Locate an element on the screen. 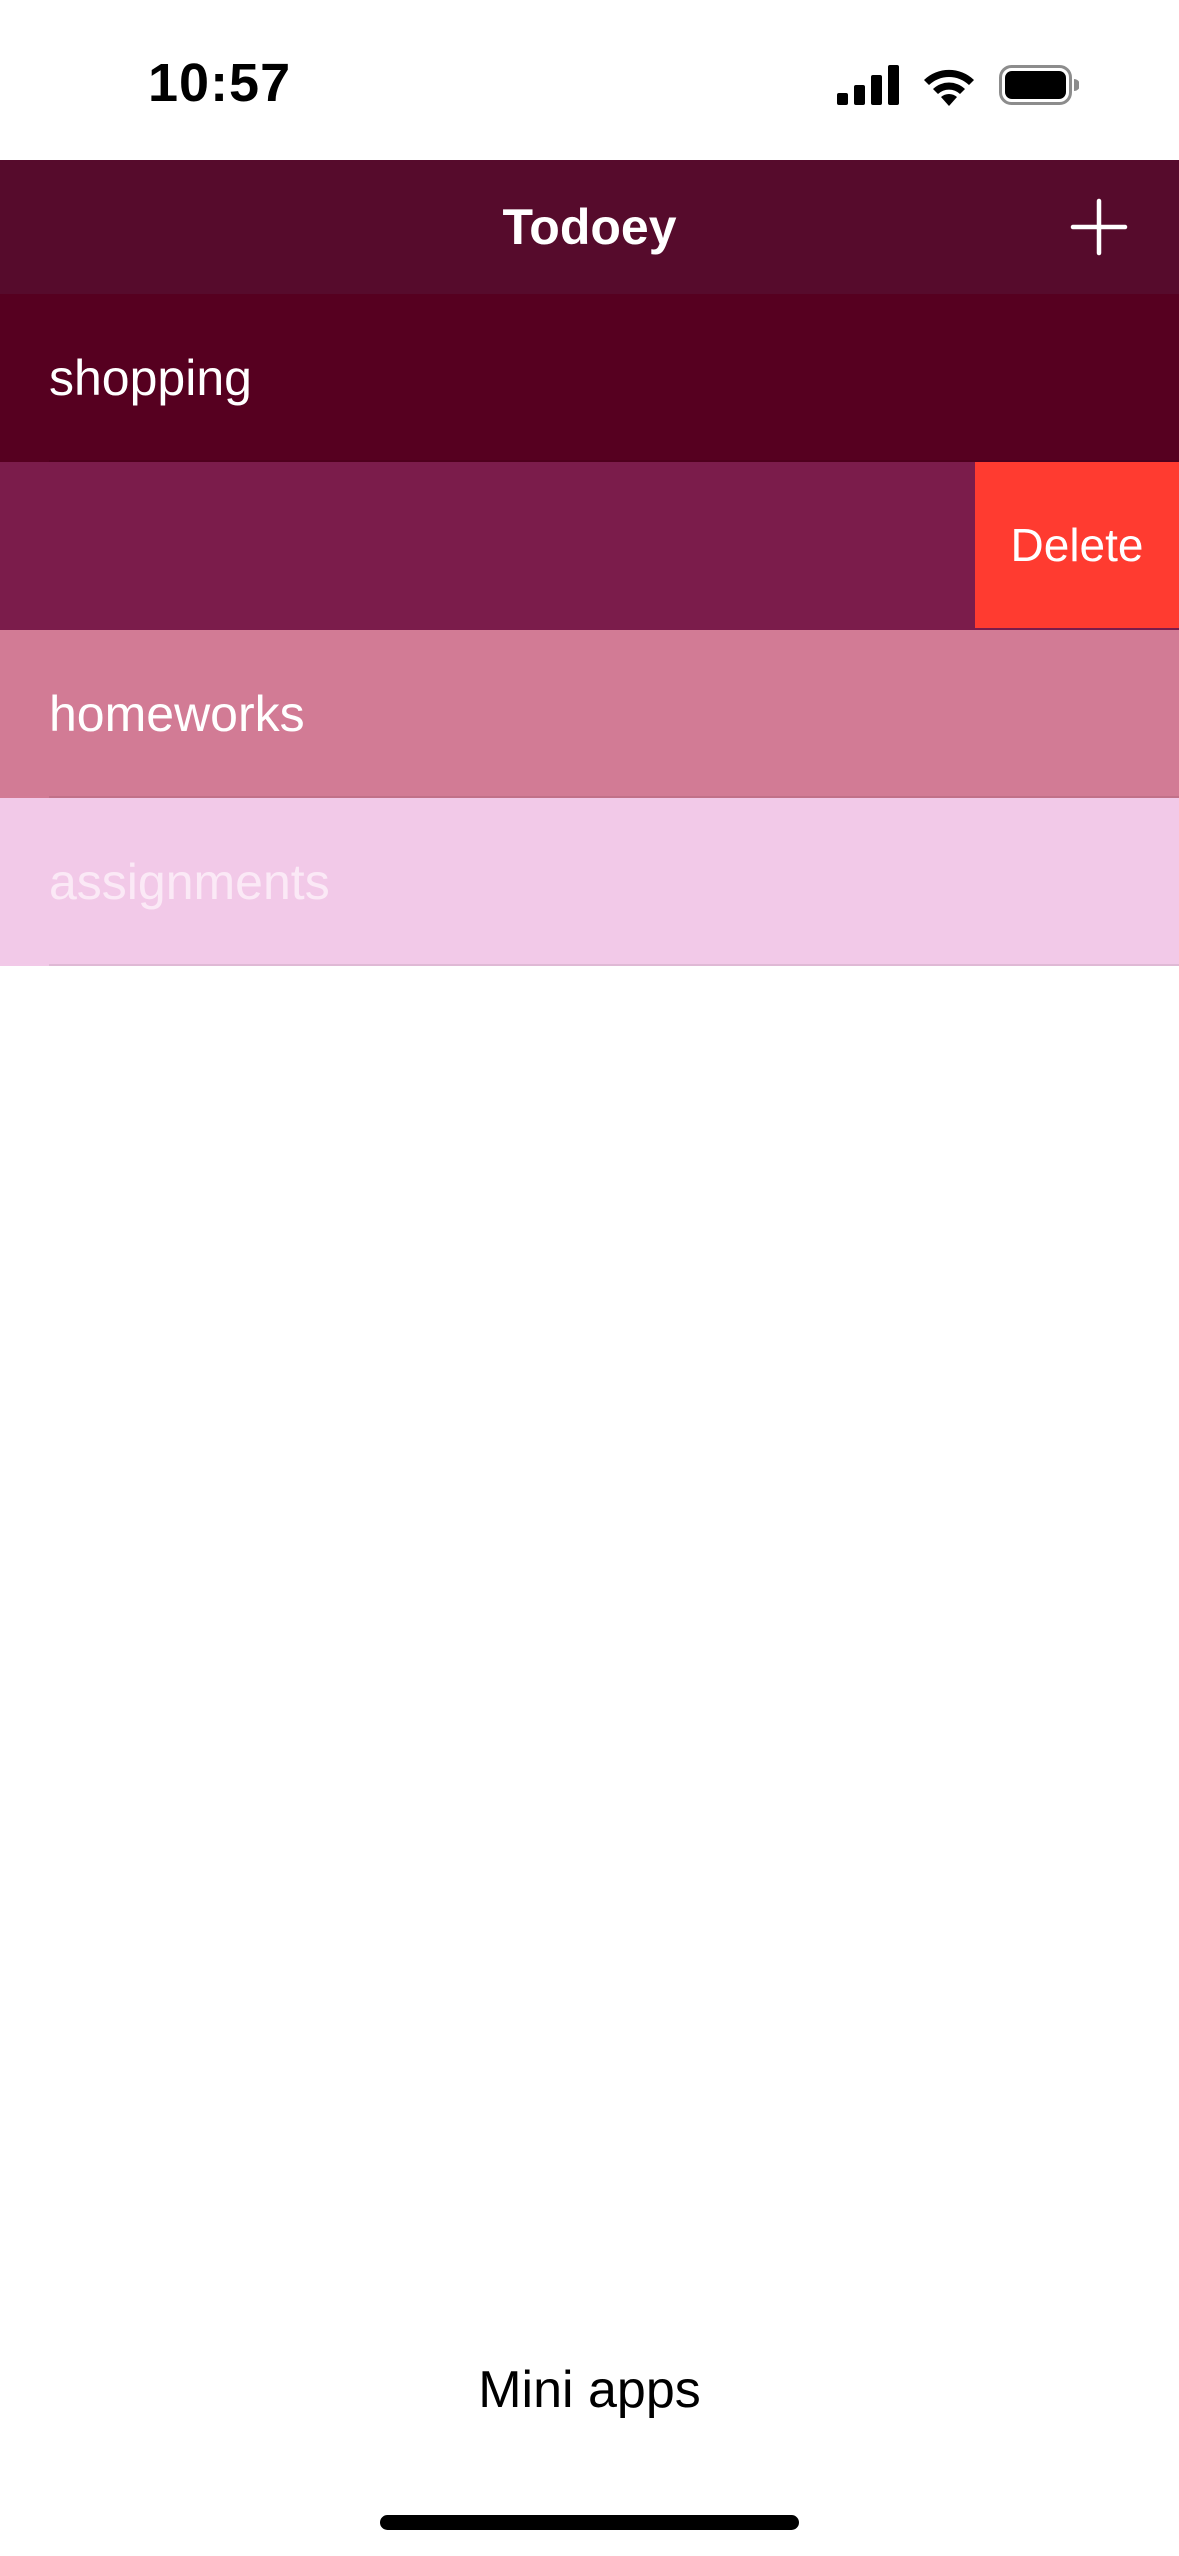 Image resolution: width=1179 pixels, height=2556 pixels. home-indicator is located at coordinates (589, 2522).